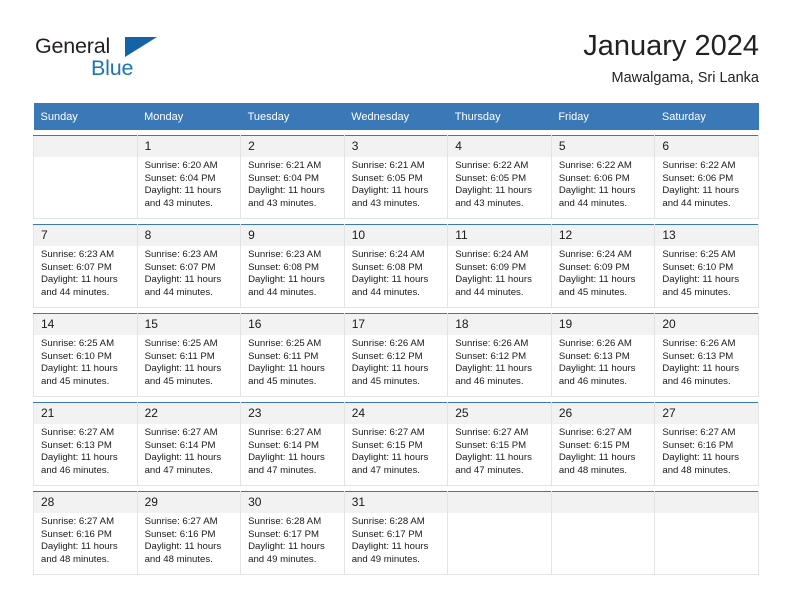 The width and height of the screenshot is (792, 612). I want to click on weekday-header-sunday: Sunday, so click(85, 116).